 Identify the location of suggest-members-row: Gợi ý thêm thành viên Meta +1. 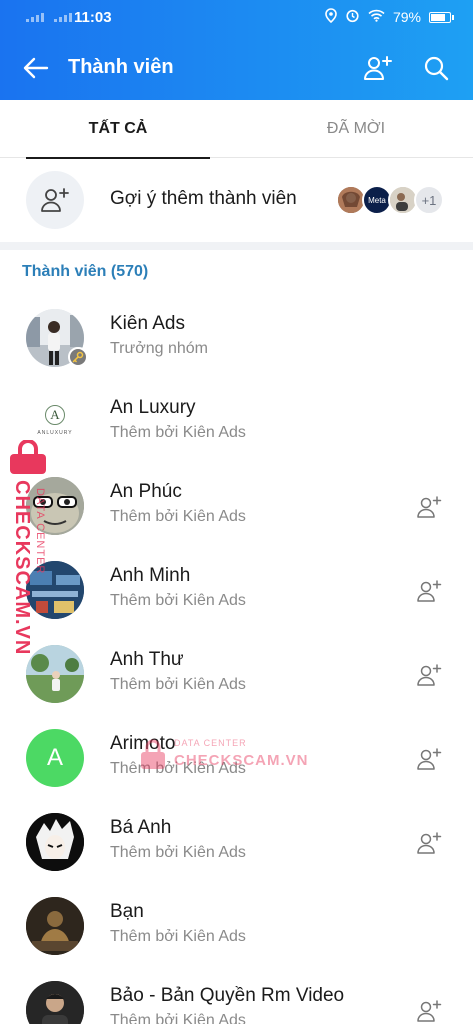
(236, 200).